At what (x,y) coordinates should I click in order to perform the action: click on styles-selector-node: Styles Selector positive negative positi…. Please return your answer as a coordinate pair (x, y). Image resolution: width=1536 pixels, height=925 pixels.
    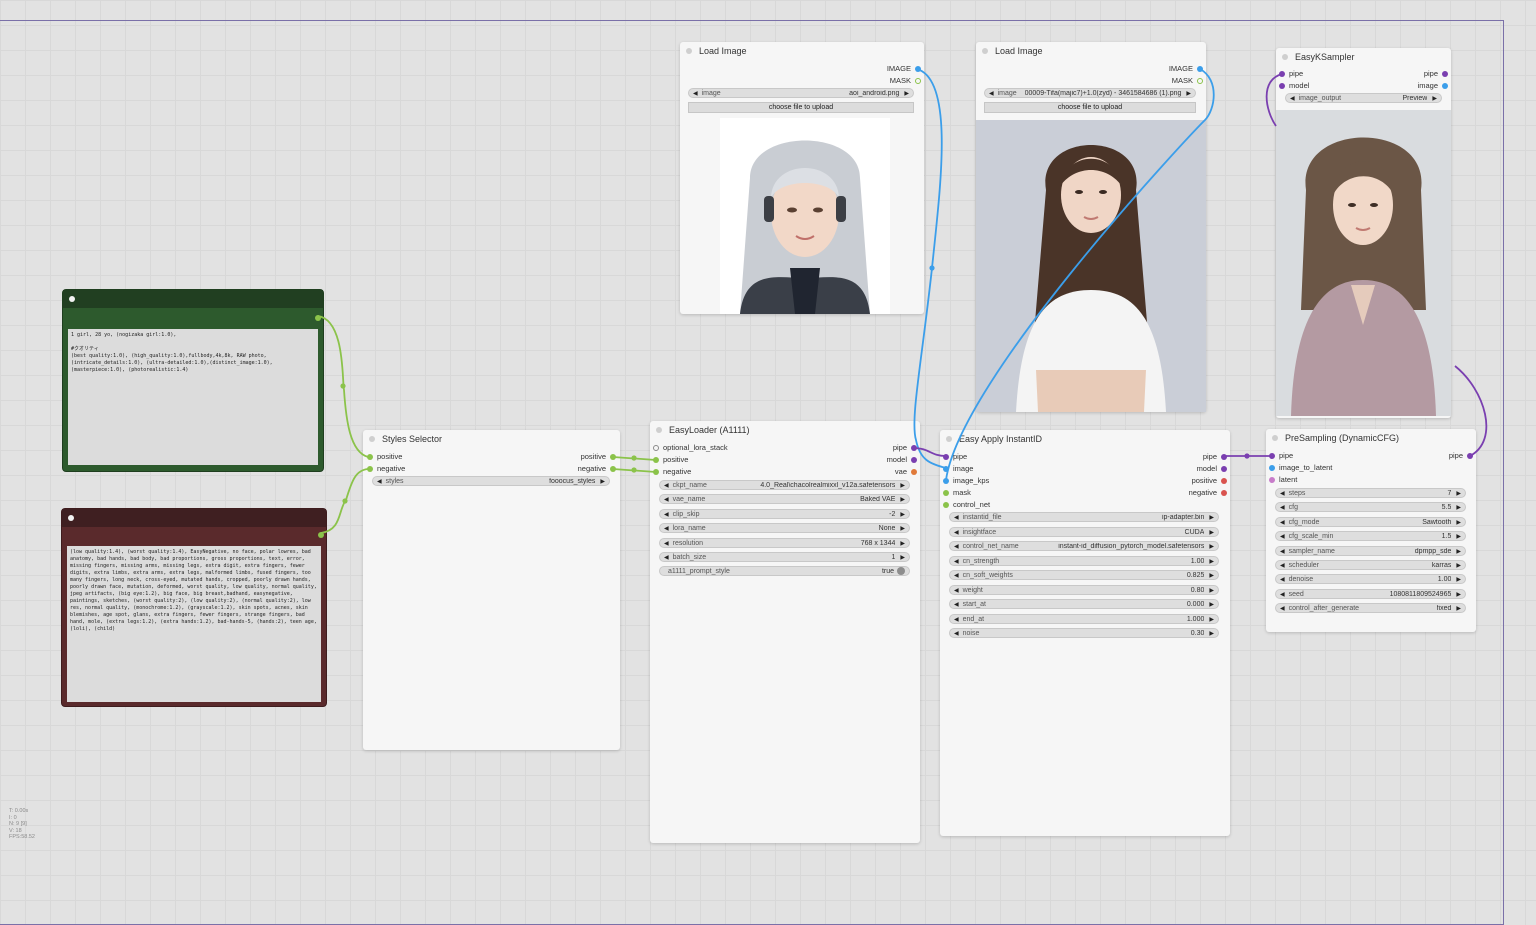
    Looking at the image, I should click on (491, 590).